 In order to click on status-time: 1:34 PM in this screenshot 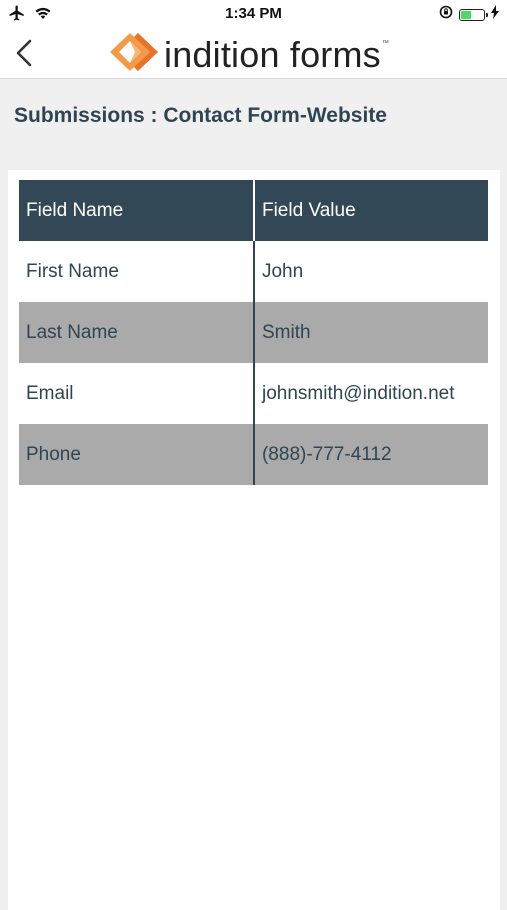, I will do `click(253, 13)`.